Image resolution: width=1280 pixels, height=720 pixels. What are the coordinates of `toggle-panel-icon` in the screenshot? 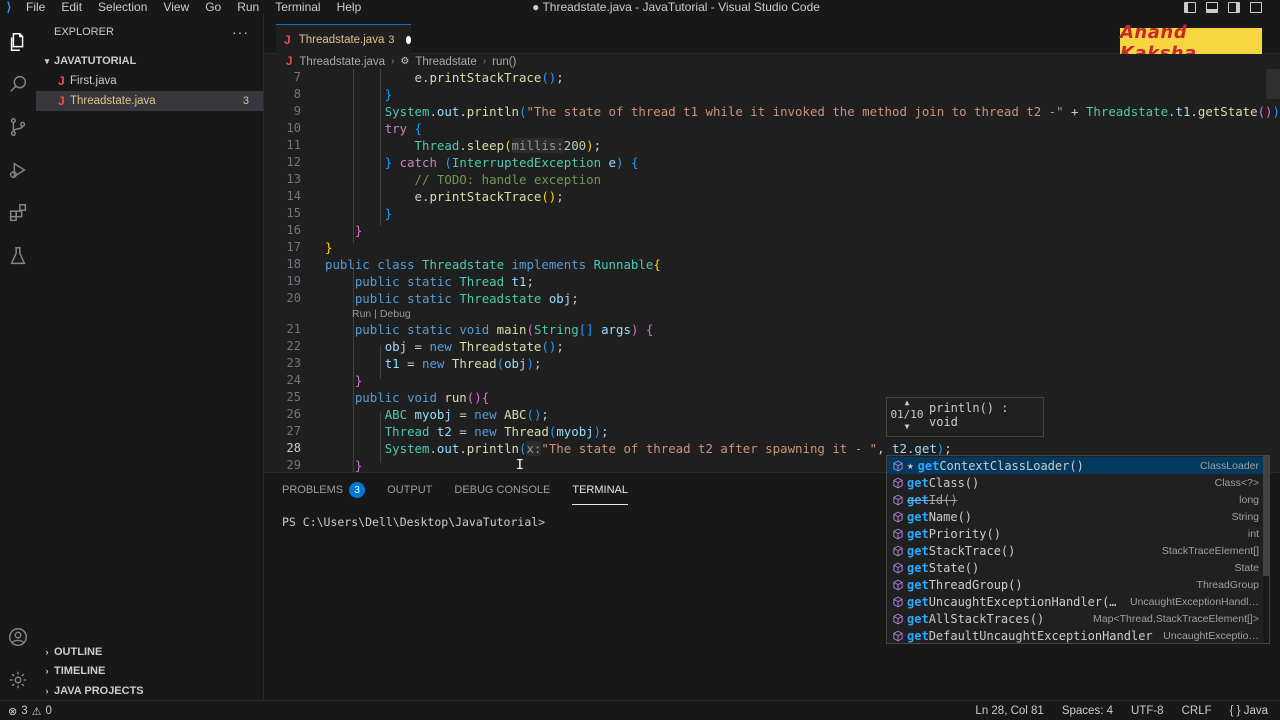 It's located at (1212, 7).